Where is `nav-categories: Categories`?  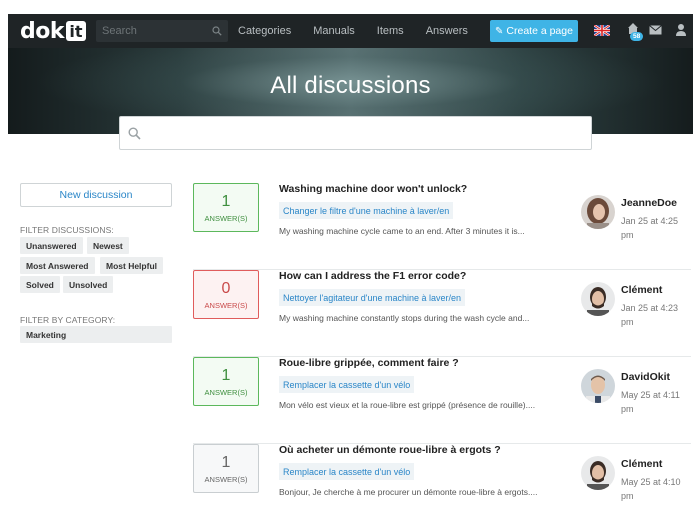
nav-categories: Categories is located at coordinates (264, 31).